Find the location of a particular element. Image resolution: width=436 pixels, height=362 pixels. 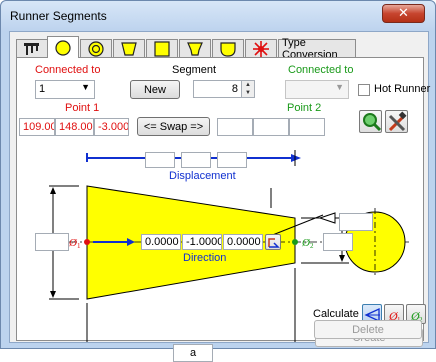

tab-rectangle is located at coordinates (162, 48).